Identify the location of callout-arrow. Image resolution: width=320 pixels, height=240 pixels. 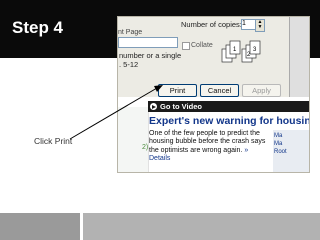
(116, 112).